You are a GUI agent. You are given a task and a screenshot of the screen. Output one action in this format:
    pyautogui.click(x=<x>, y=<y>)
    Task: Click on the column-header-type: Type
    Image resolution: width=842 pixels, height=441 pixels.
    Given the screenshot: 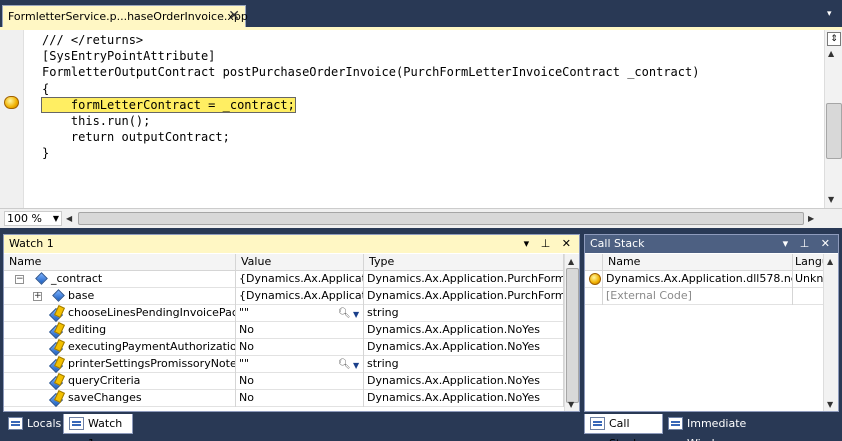 What is the action you would take?
    pyautogui.click(x=464, y=262)
    